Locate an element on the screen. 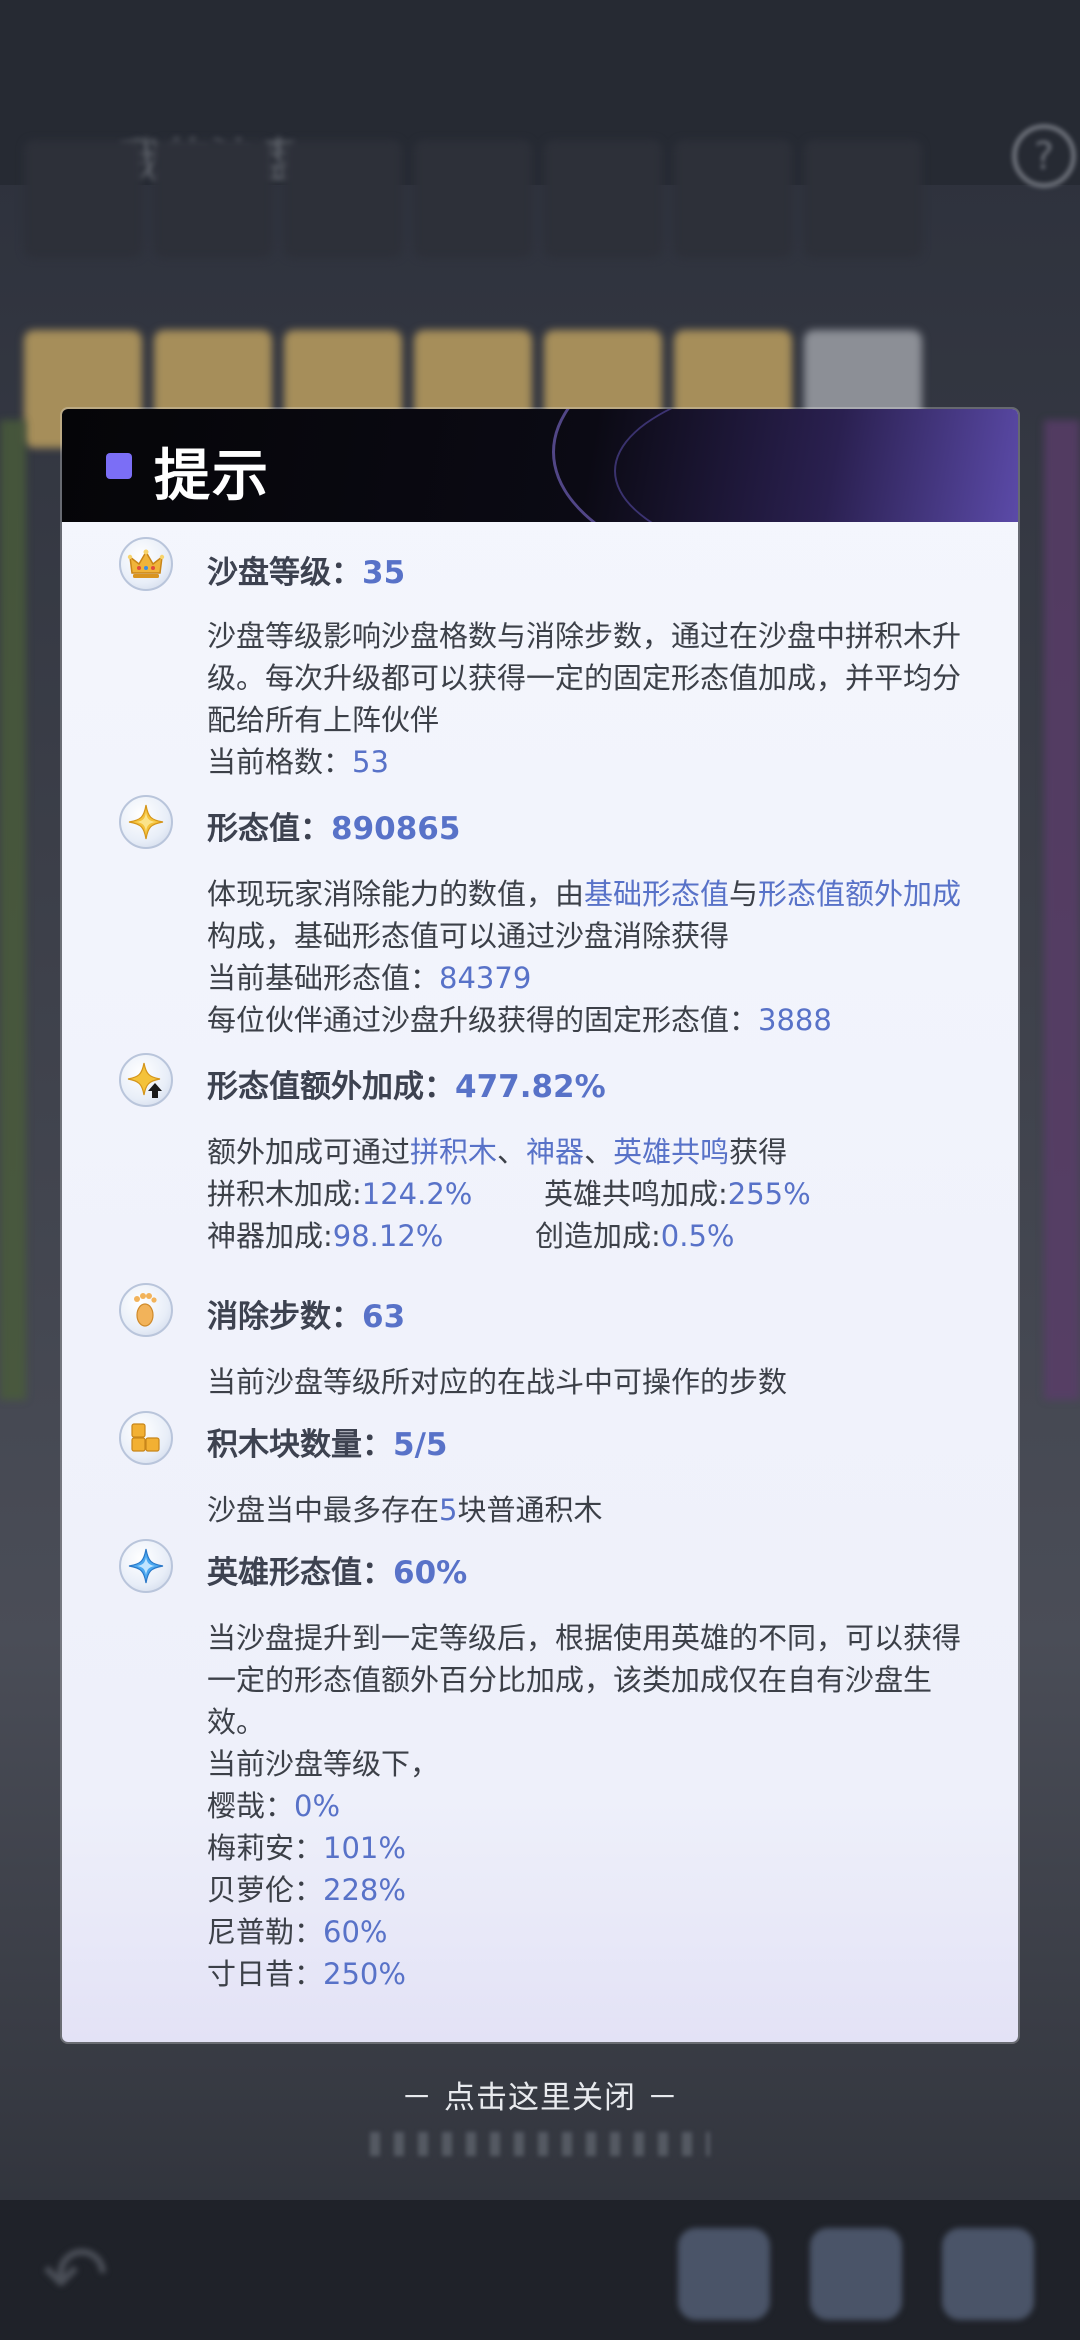 The image size is (1080, 2340). resonance-bonus-label: 英雄共鸣加成: is located at coordinates (636, 1194).